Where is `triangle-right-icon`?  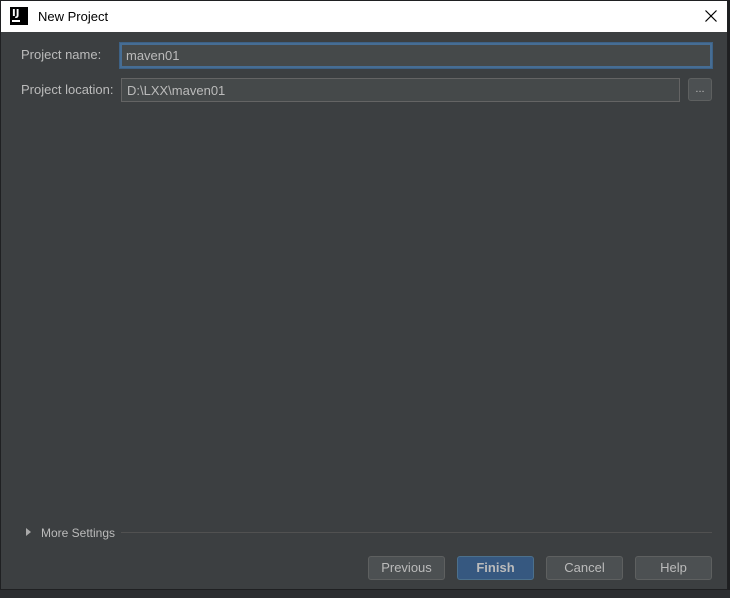
triangle-right-icon is located at coordinates (28, 532).